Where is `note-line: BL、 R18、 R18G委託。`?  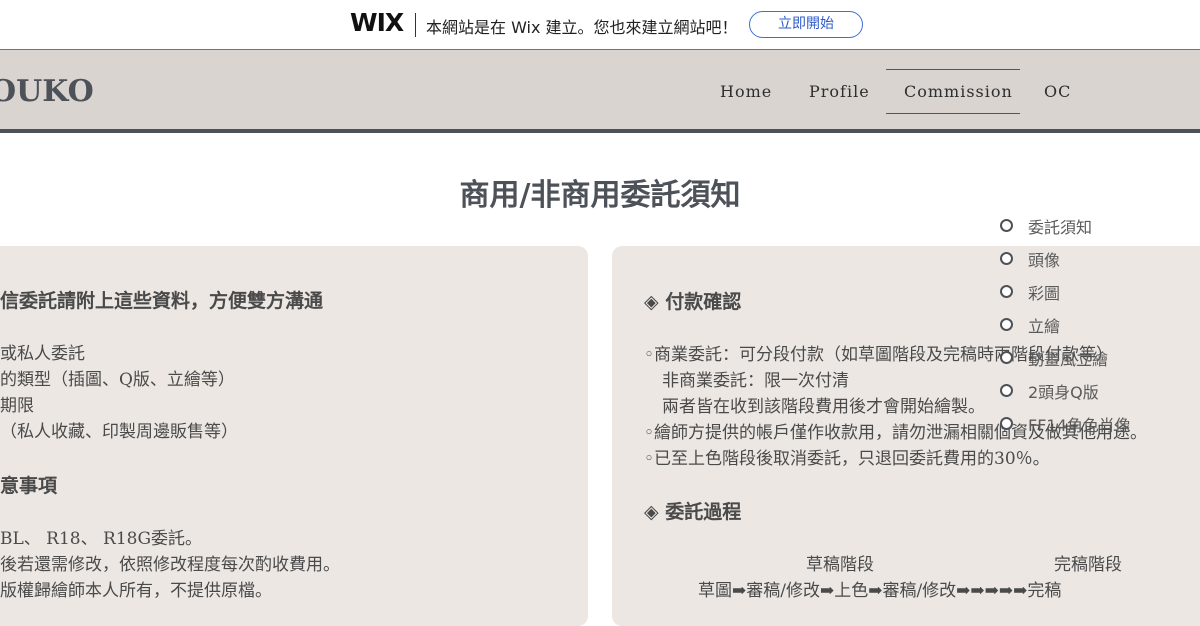 note-line: BL、 R18、 R18G委託。 is located at coordinates (101, 539).